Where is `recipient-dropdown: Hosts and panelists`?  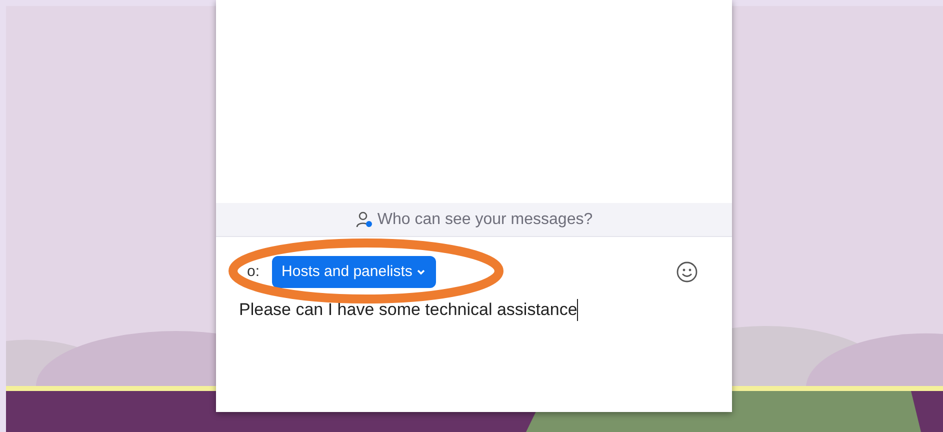 recipient-dropdown: Hosts and panelists is located at coordinates (354, 272).